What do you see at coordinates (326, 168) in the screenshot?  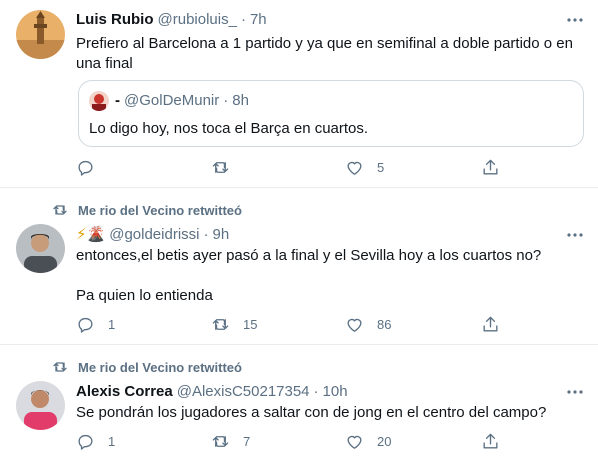 I see `tweet-actions: 5` at bounding box center [326, 168].